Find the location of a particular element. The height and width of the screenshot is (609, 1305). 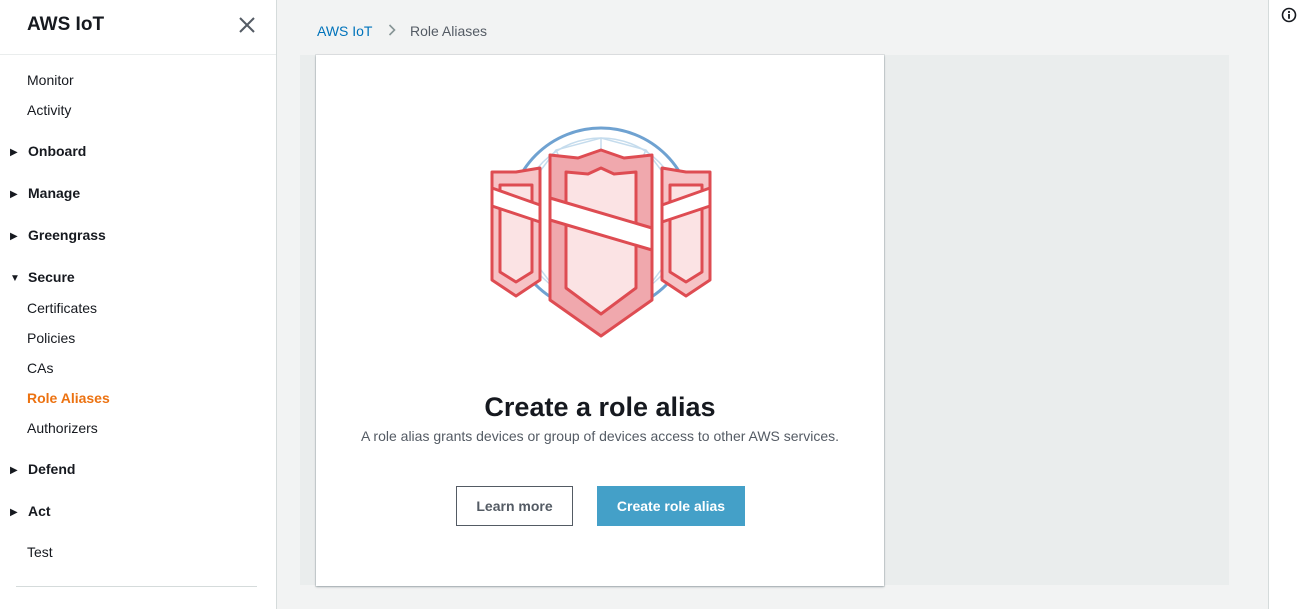

info-icon is located at coordinates (1289, 15).